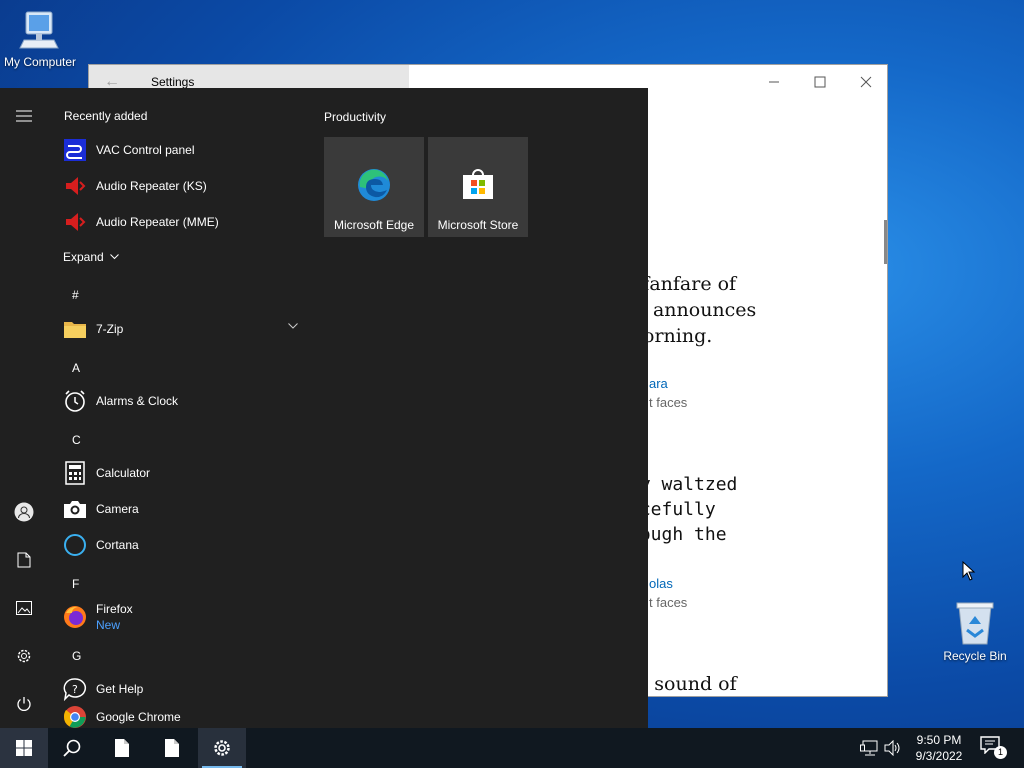  Describe the element at coordinates (178, 329) in the screenshot. I see `app-item-7zip: 7-Zip` at that location.